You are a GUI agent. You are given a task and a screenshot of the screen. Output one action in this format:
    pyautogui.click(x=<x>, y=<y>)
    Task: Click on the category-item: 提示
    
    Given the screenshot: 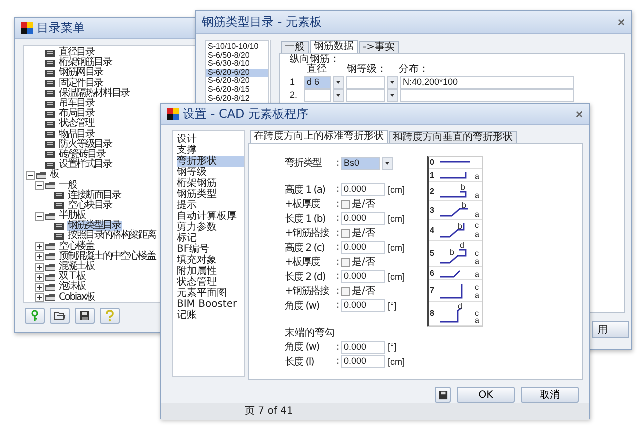 What is the action you would take?
    pyautogui.click(x=210, y=205)
    